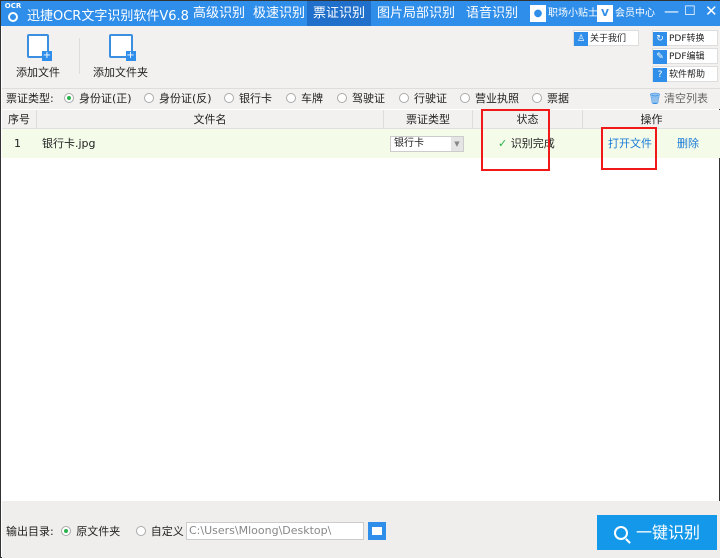  Describe the element at coordinates (416, 13) in the screenshot. I see `tab-partial: 图片局部识别` at that location.